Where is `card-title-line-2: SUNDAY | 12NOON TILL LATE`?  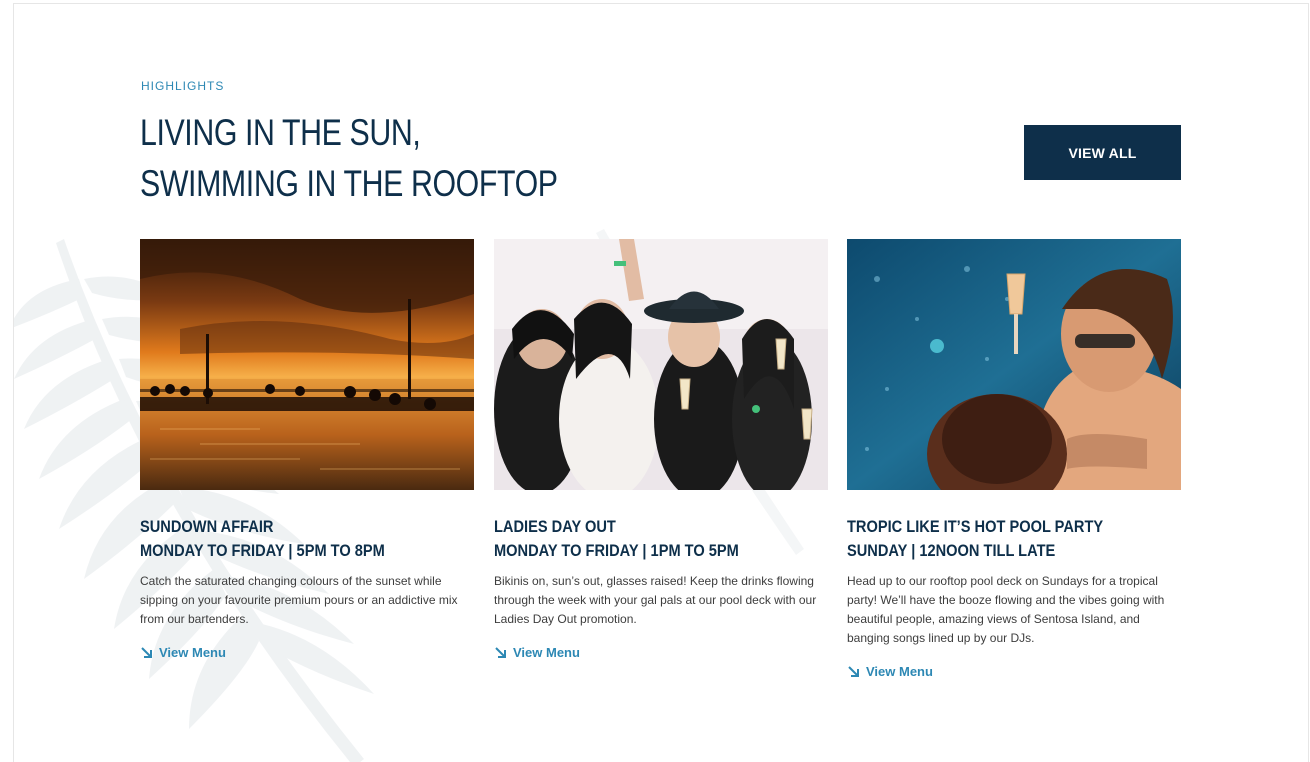
card-title-line-2: SUNDAY | 12NOON TILL LATE is located at coordinates (951, 550).